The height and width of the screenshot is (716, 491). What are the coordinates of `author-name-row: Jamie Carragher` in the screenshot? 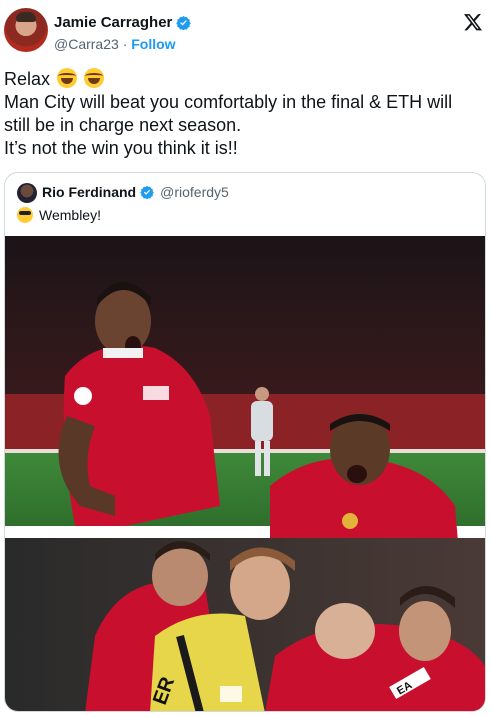 It's located at (123, 22).